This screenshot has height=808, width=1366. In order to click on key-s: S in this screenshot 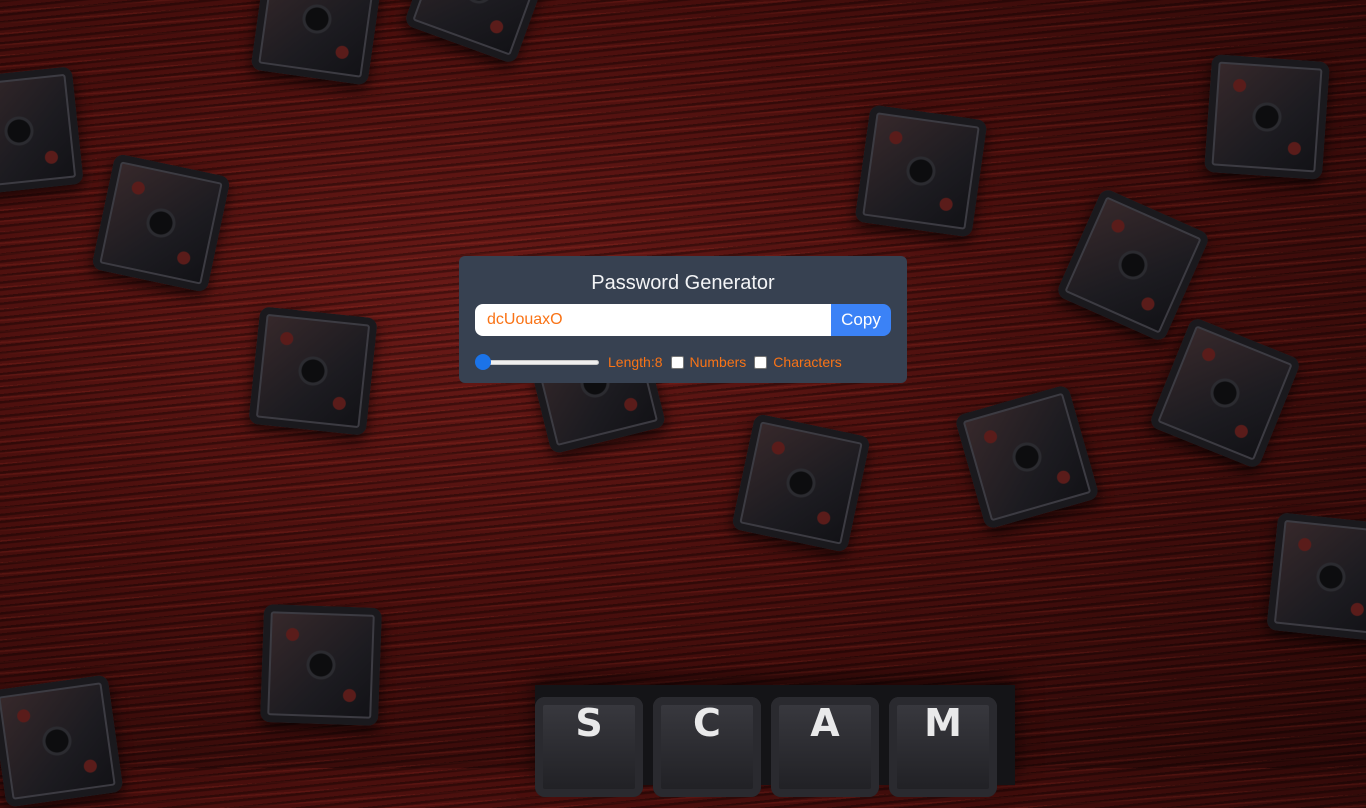, I will do `click(589, 747)`.